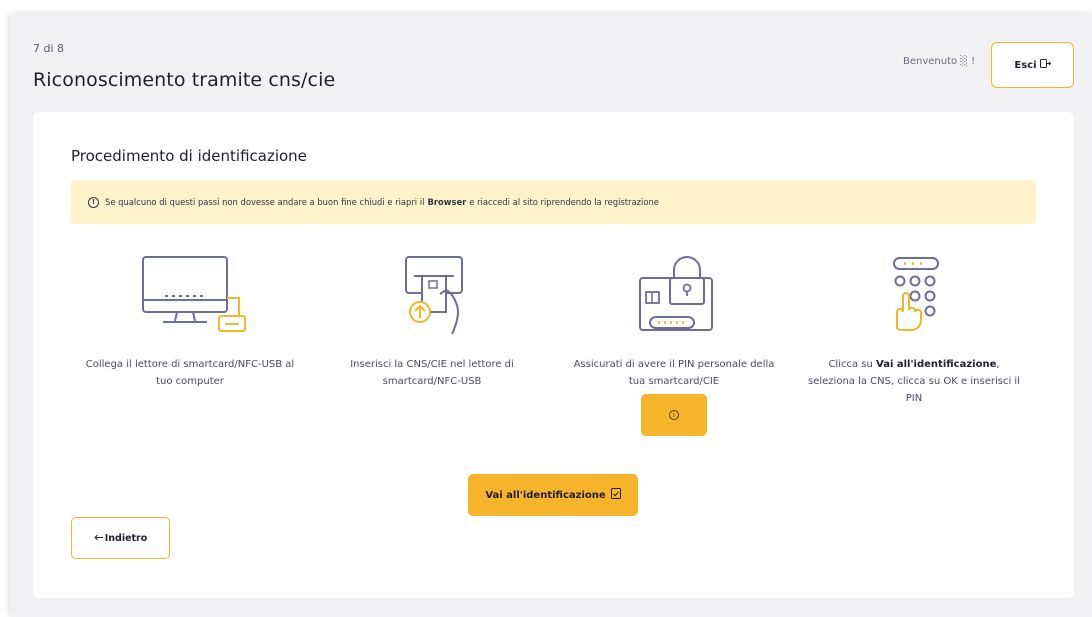 The width and height of the screenshot is (1092, 617). I want to click on page-title: Riconoscimento tramite cns/cie, so click(184, 80).